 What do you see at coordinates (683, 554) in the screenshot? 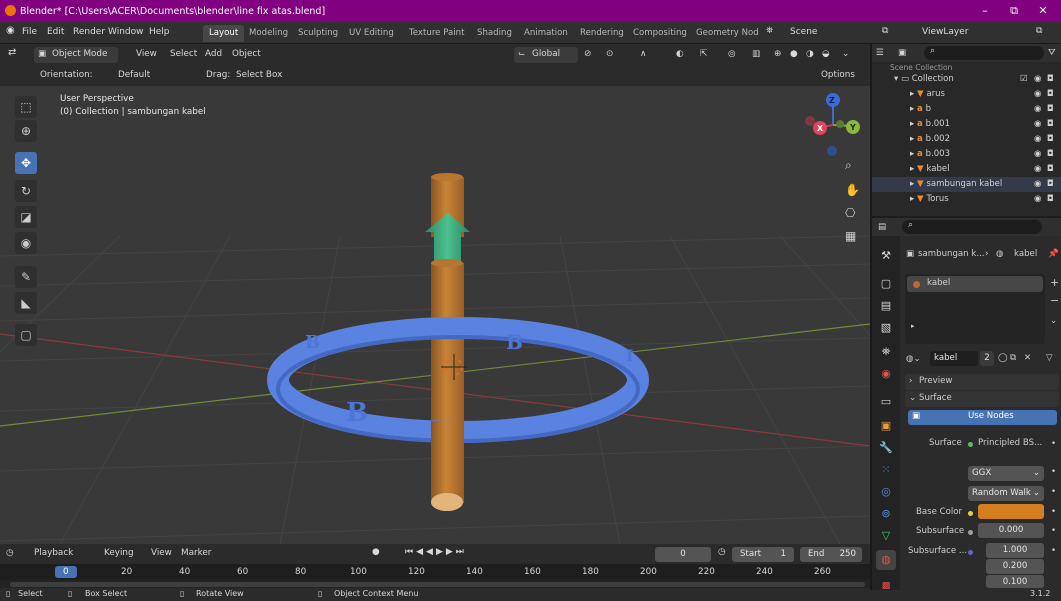
I see `current-frame-field: 0` at bounding box center [683, 554].